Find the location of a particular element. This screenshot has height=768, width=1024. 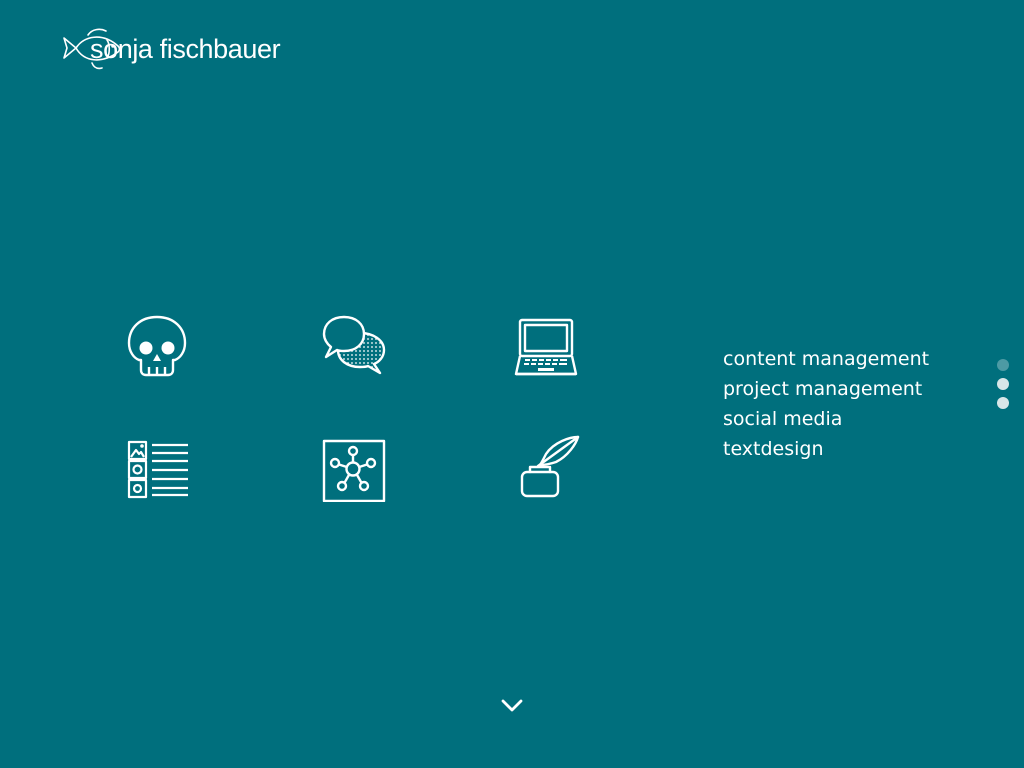

service-textdesign: textdesign is located at coordinates (826, 449).